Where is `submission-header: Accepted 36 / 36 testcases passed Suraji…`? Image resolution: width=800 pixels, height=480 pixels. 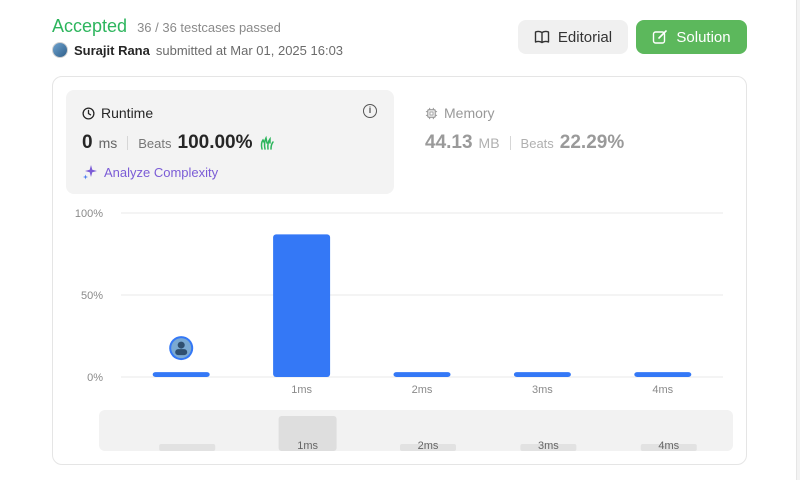
submission-header: Accepted 36 / 36 testcases passed Suraji… is located at coordinates (400, 39).